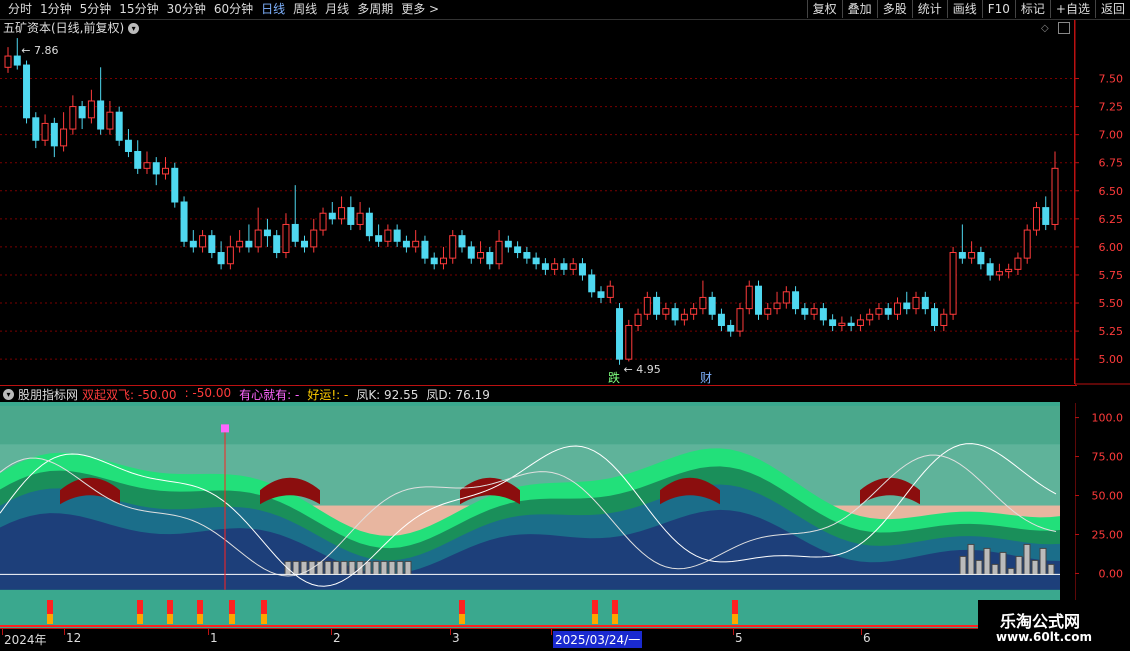 This screenshot has height=651, width=1130. I want to click on toolbar-button-3: 统计, so click(929, 9).